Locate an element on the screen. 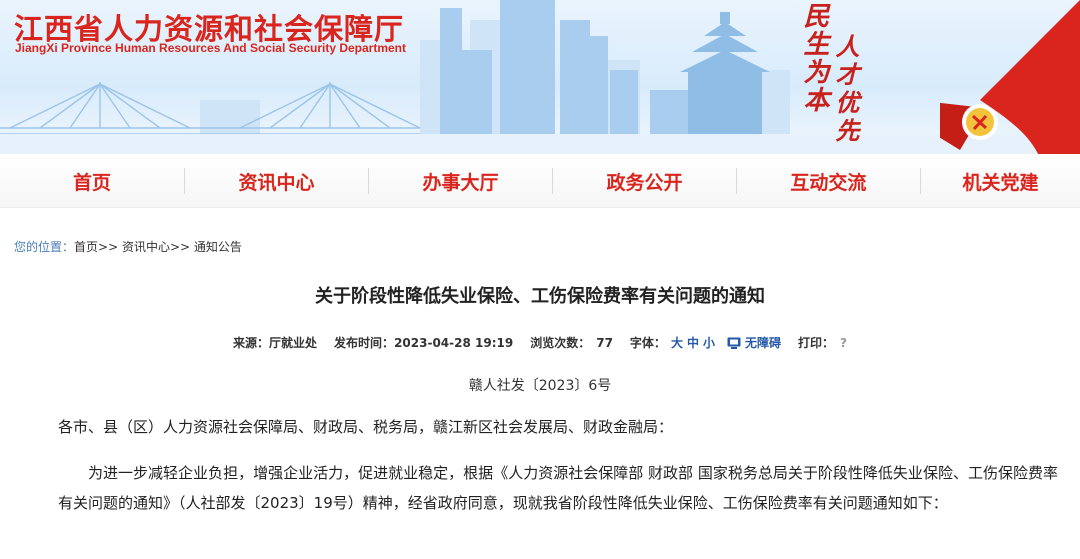 This screenshot has width=1080, height=559. font-medium-button: 中 is located at coordinates (693, 342).